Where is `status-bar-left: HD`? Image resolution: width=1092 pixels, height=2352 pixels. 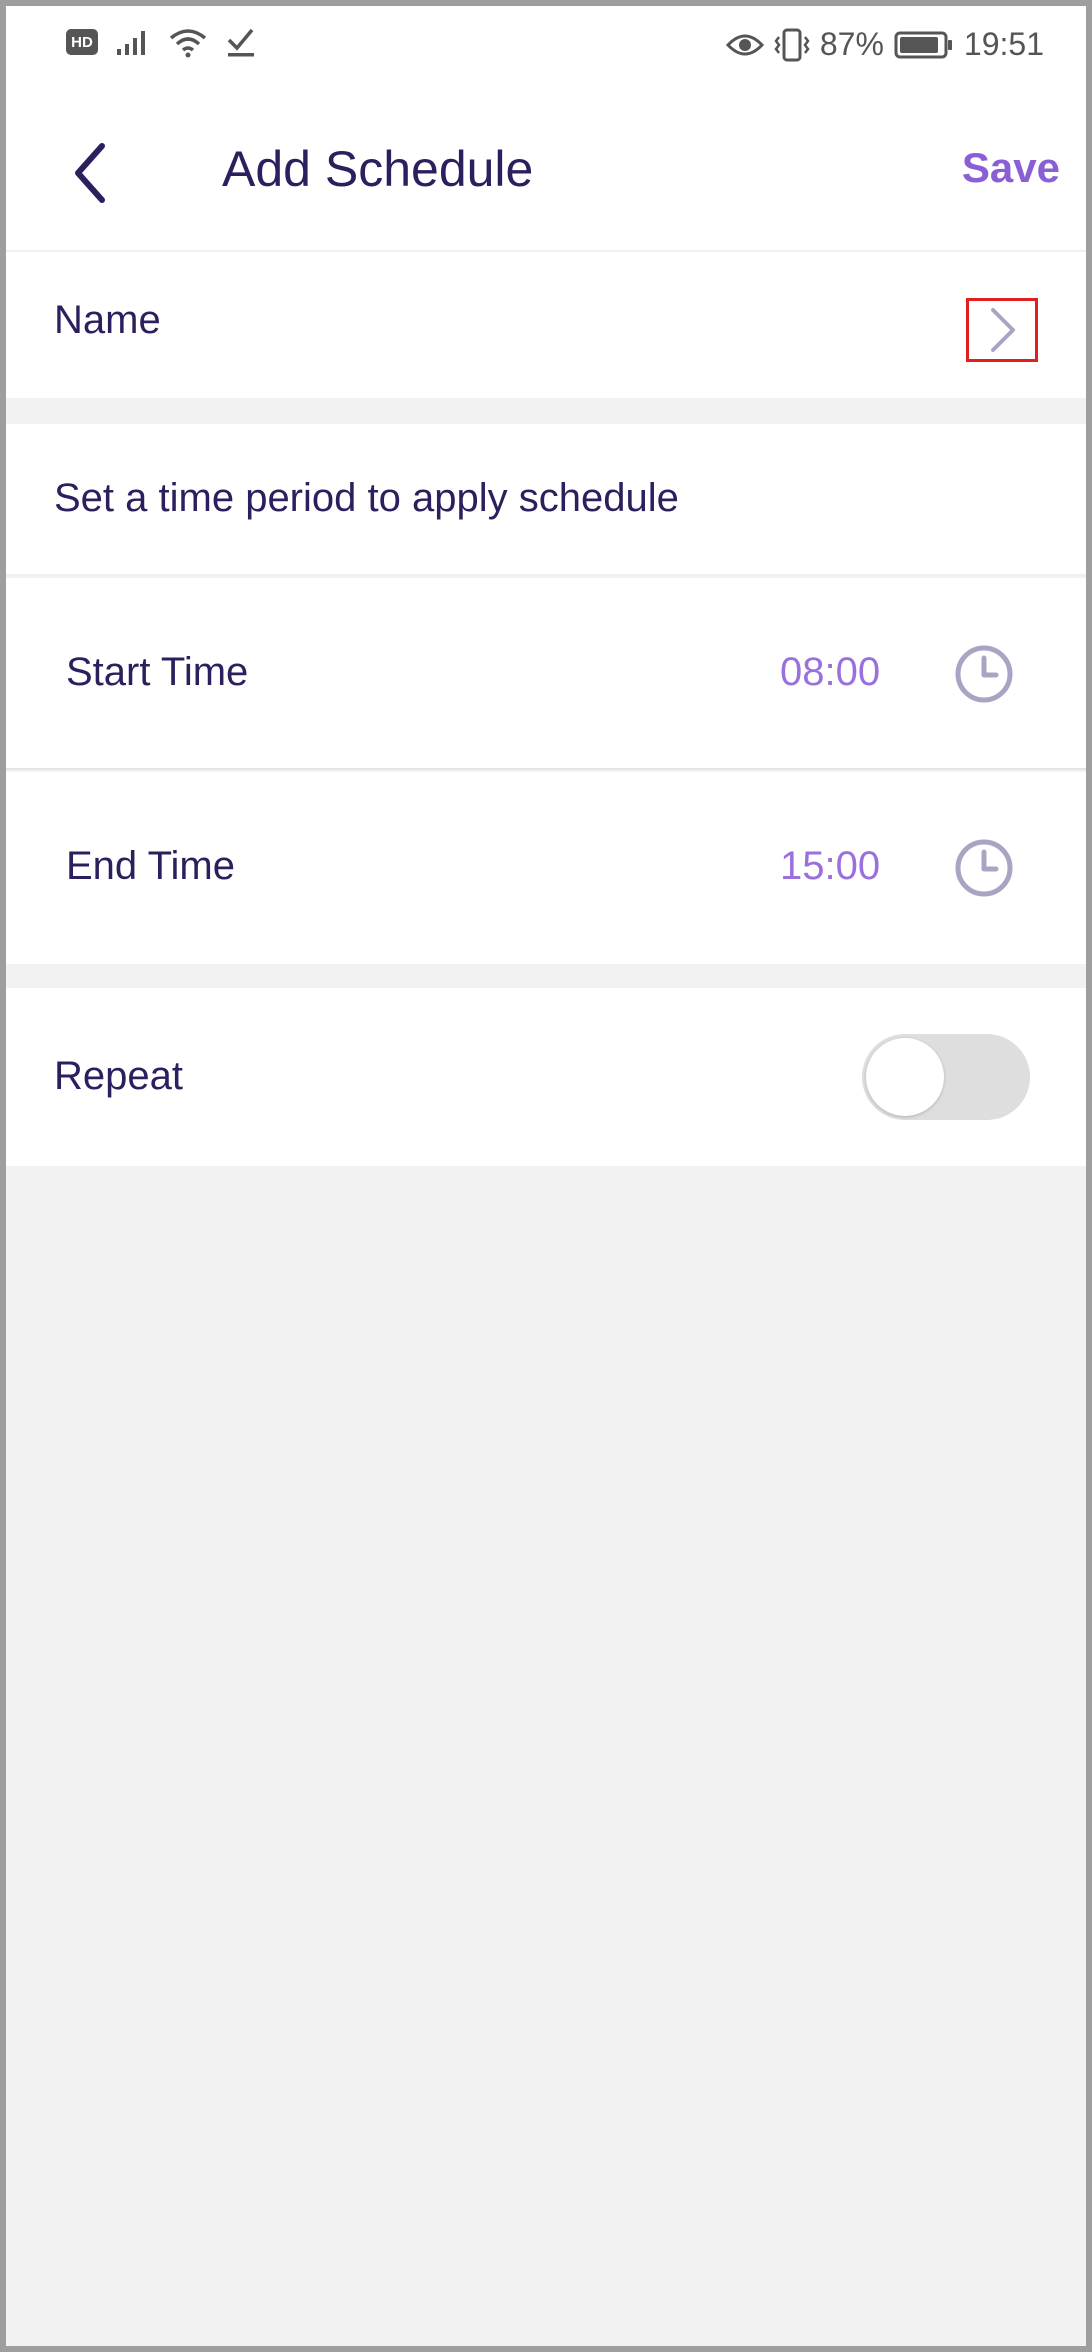
status-bar-left: HD is located at coordinates (161, 42).